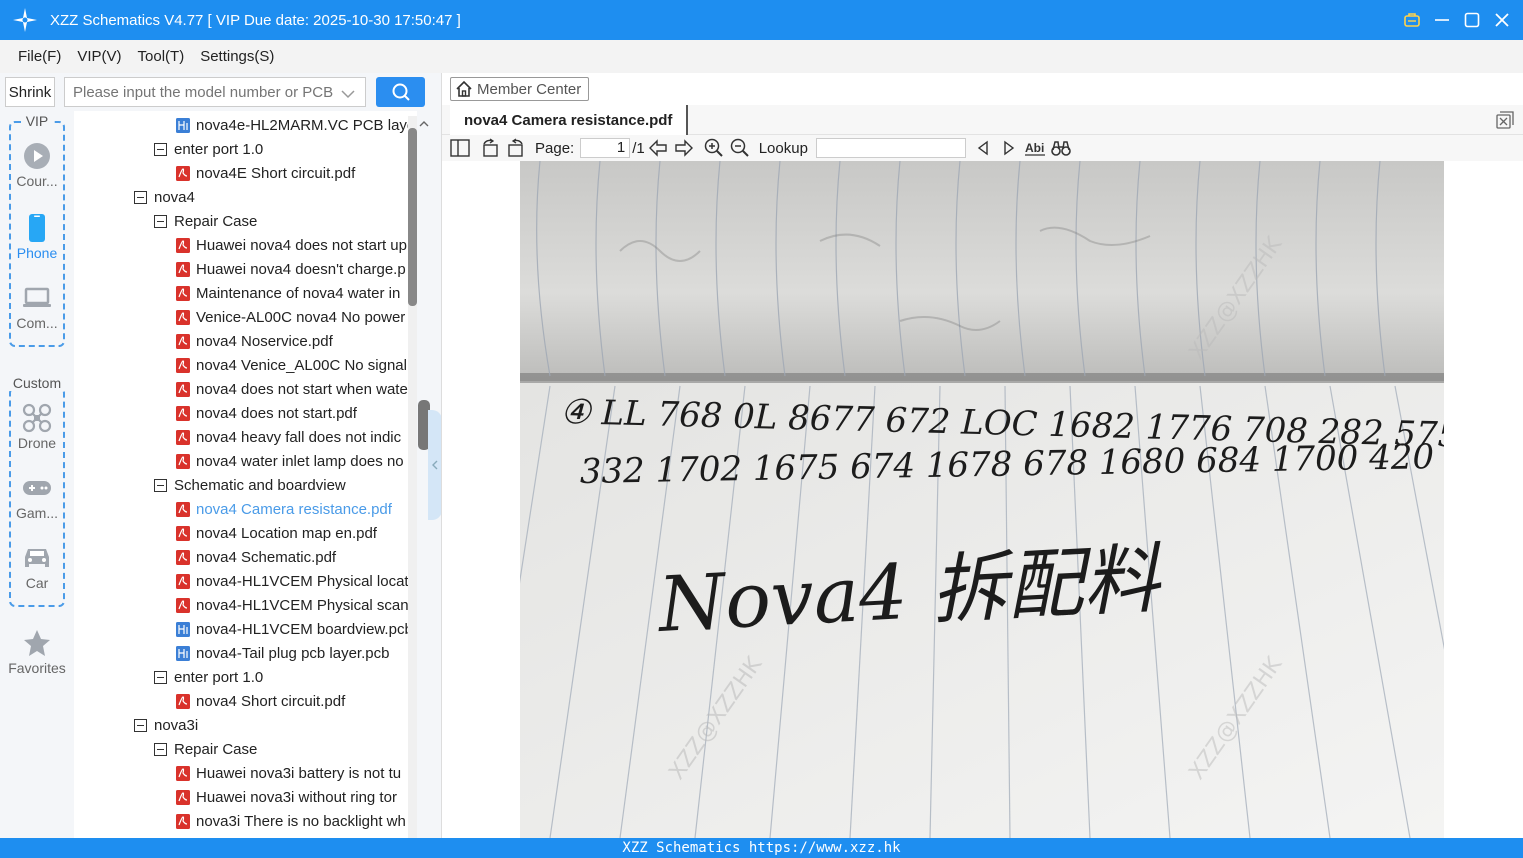  What do you see at coordinates (37, 488) in the screenshot?
I see `gamepad-icon` at bounding box center [37, 488].